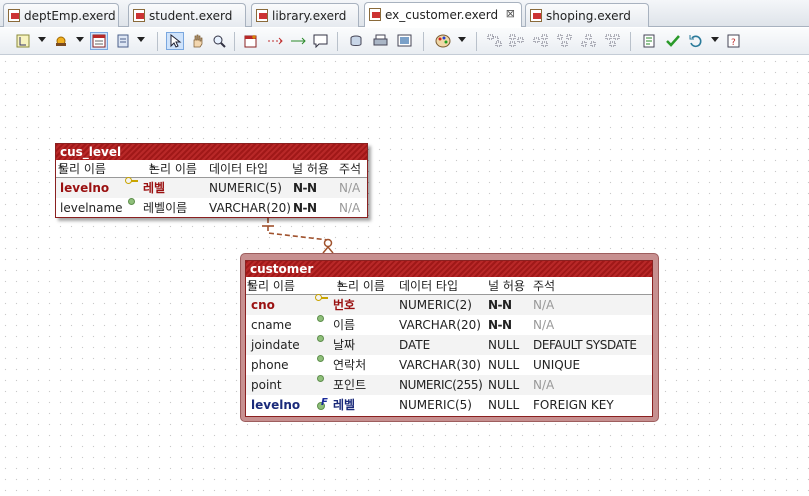  I want to click on tab-label: ex_customer.exerd, so click(442, 15).